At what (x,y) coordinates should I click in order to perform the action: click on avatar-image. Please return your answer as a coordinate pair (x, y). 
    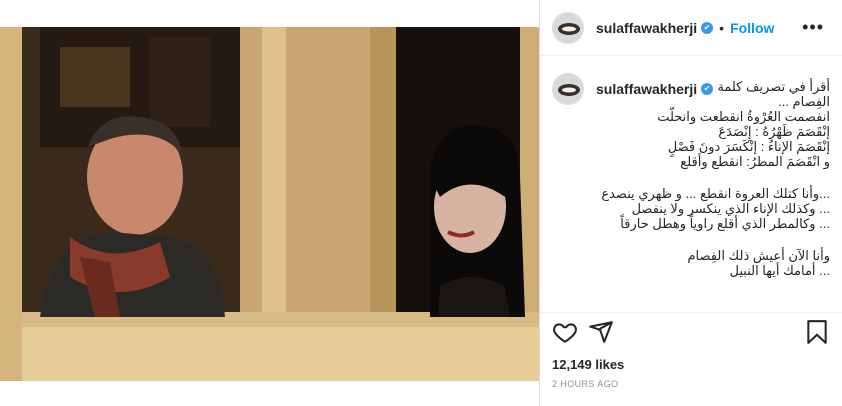
    Looking at the image, I should click on (568, 27).